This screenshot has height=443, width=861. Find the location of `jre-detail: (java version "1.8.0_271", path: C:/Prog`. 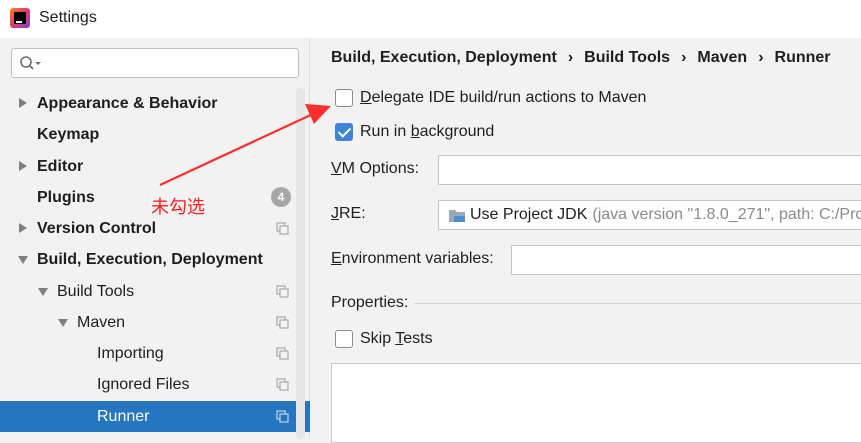

jre-detail: (java version "1.8.0_271", path: C:/Prog is located at coordinates (726, 214).